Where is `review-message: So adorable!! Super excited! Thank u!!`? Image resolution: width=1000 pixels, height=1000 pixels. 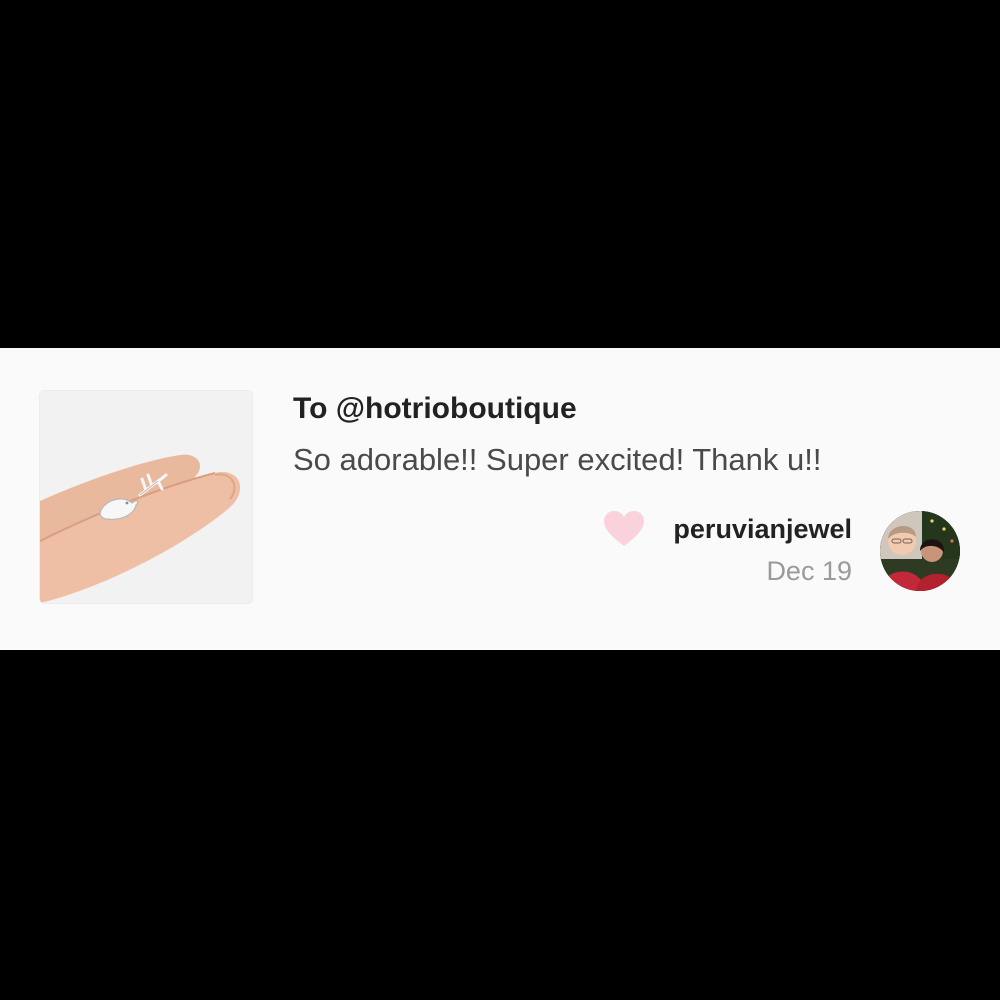
review-message: So adorable!! Super excited! Thank u!! is located at coordinates (557, 459).